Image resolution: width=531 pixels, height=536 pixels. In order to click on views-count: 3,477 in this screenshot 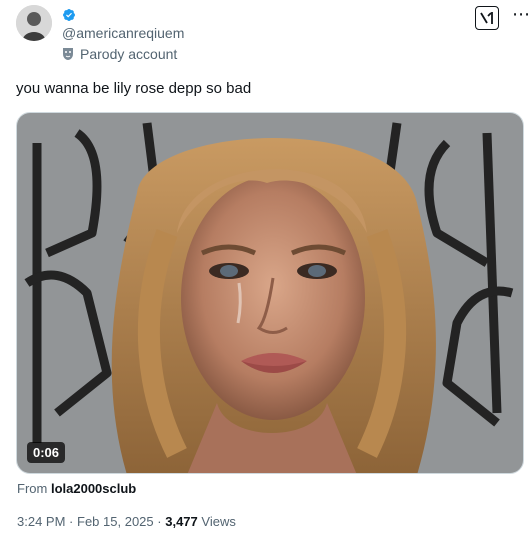, I will do `click(181, 521)`.